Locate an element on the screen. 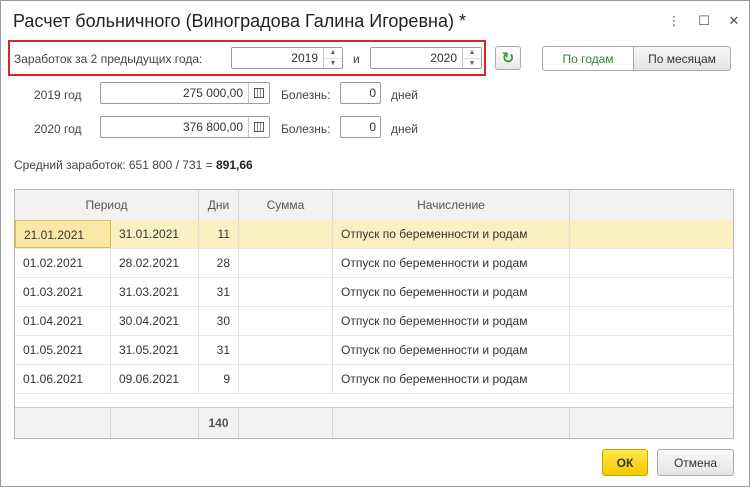  year2-value: 2020 is located at coordinates (443, 58).